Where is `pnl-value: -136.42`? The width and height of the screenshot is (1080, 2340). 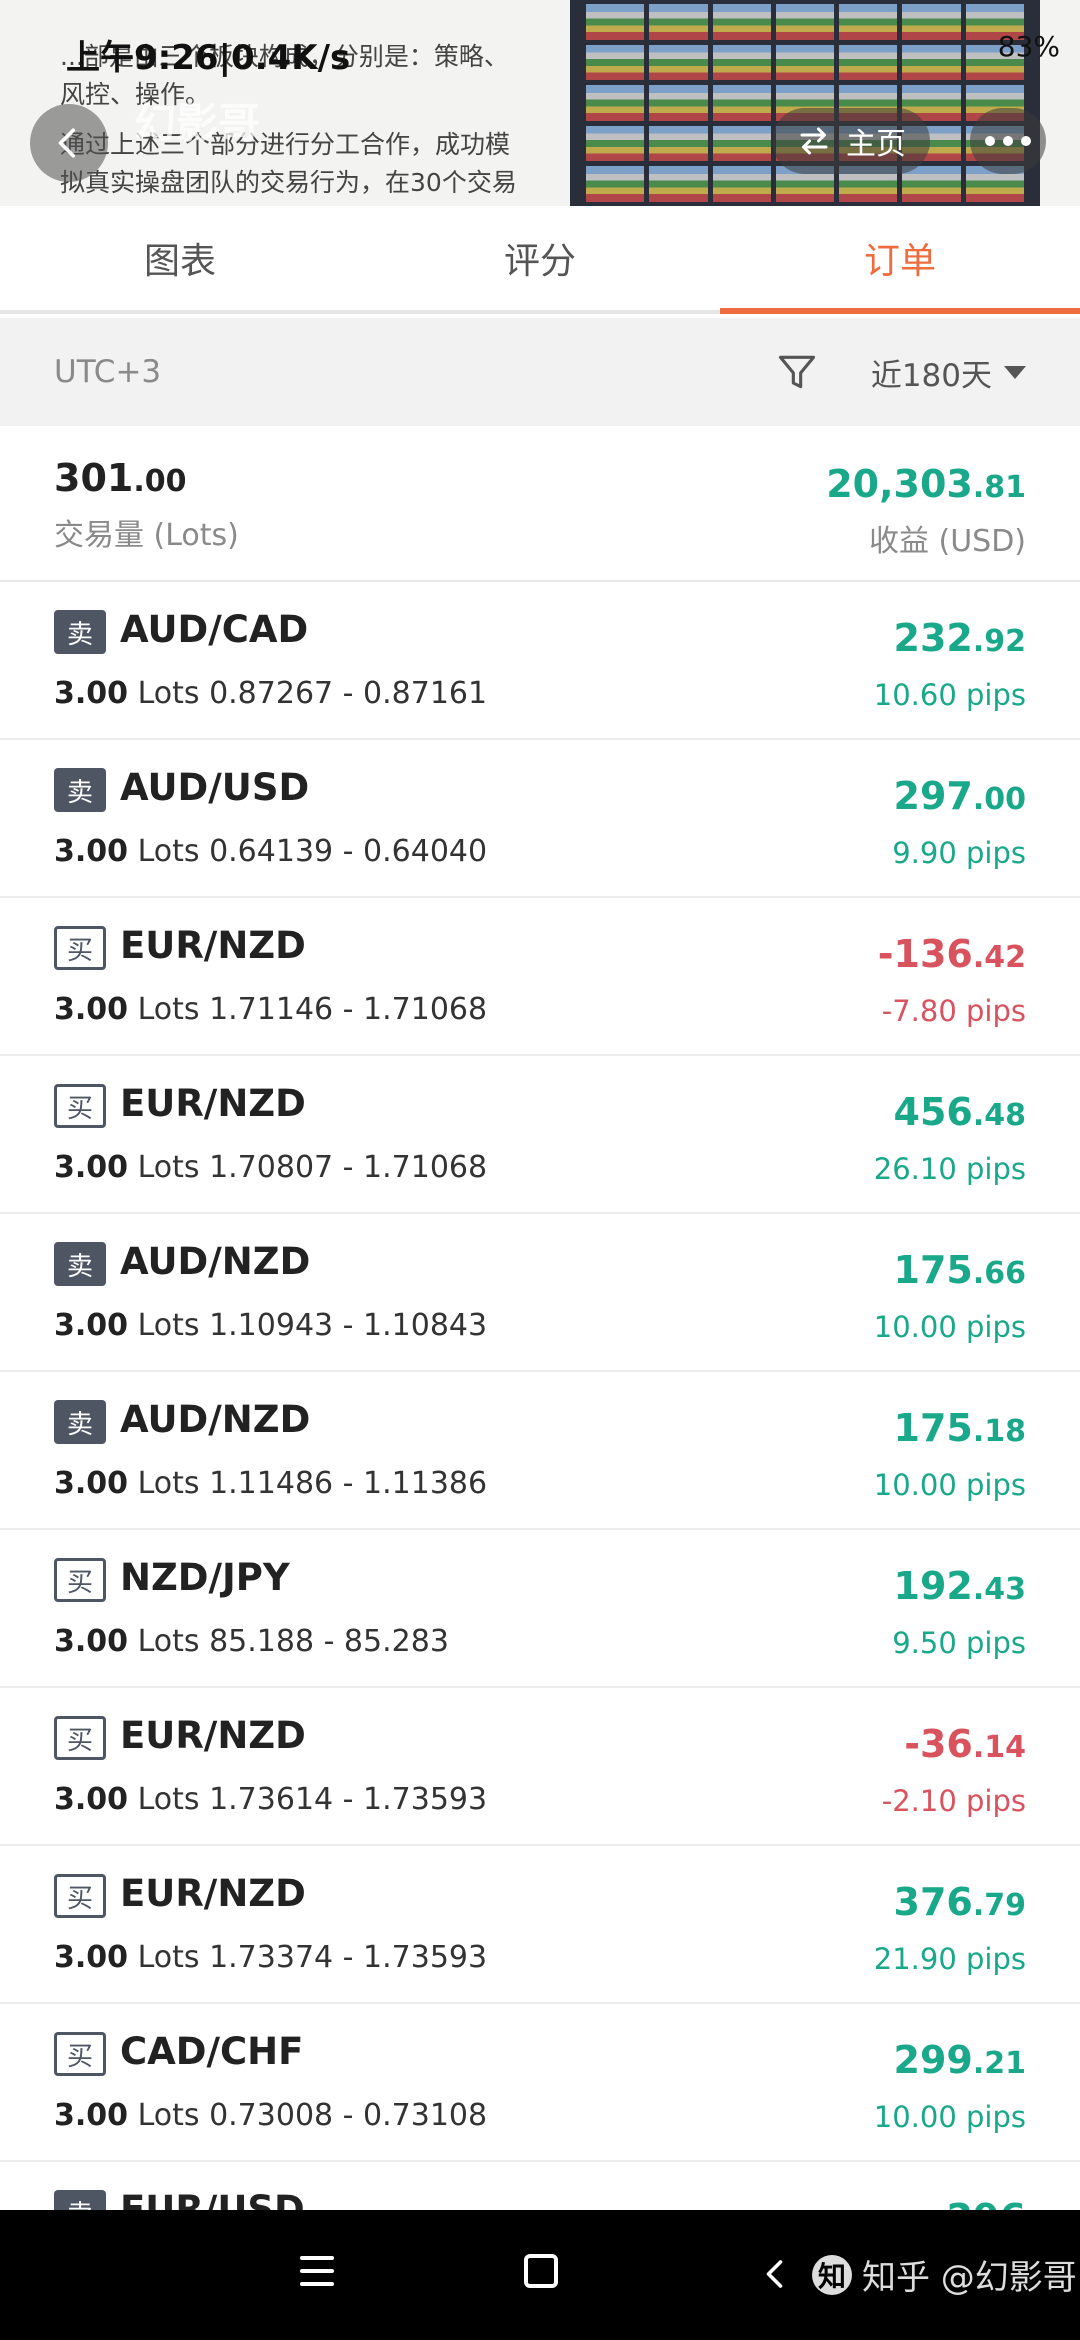
pnl-value: -136.42 is located at coordinates (952, 954).